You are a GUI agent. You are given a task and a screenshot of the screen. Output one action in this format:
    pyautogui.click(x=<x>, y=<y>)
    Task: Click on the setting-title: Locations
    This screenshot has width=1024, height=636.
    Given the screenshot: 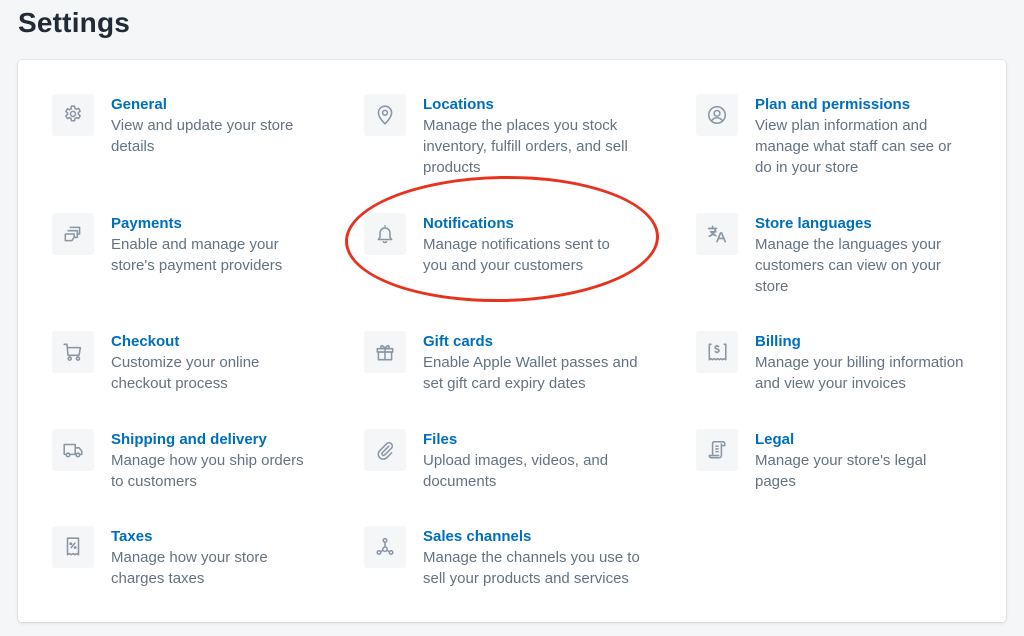 What is the action you would take?
    pyautogui.click(x=525, y=104)
    